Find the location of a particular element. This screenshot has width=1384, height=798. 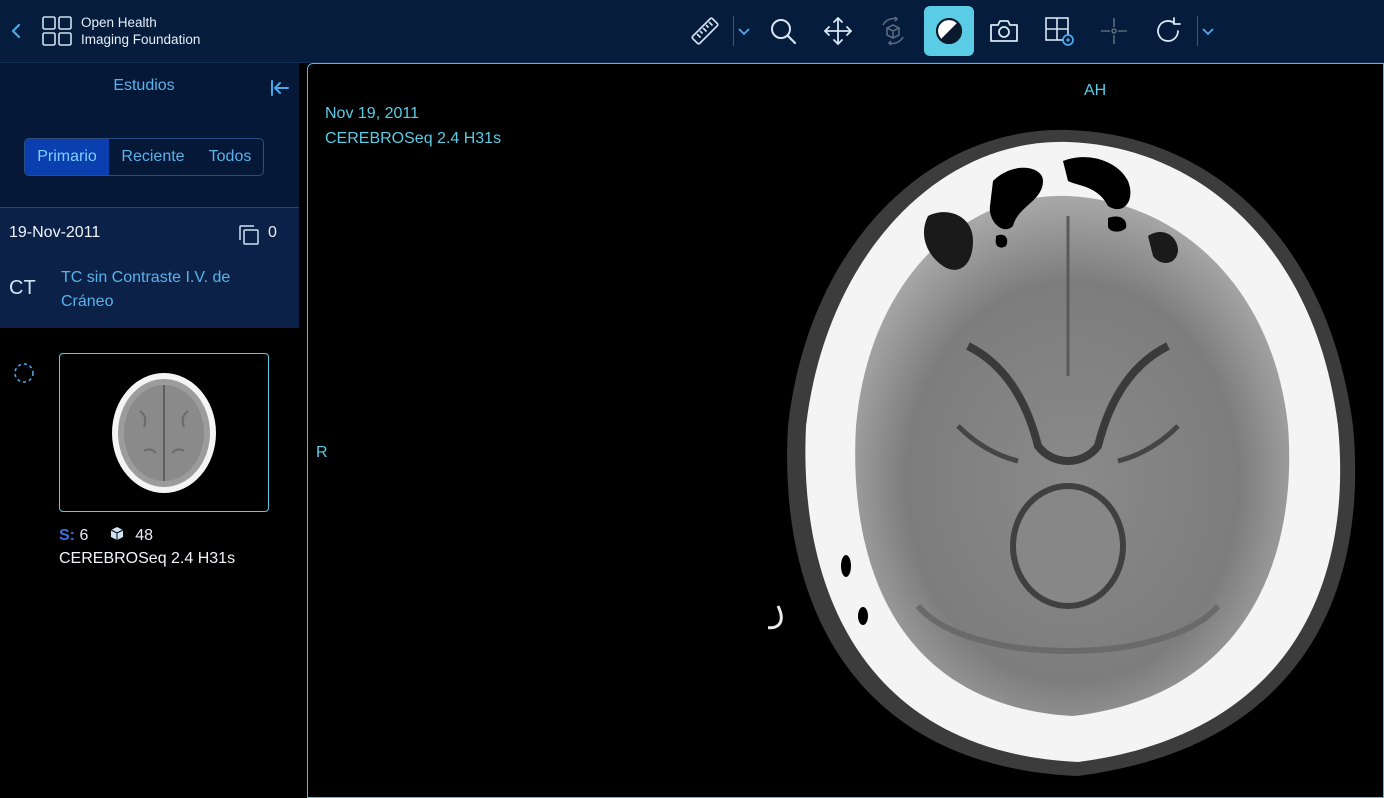

study-description: TC sin Contraste I.V. de Cráneo is located at coordinates (146, 289).